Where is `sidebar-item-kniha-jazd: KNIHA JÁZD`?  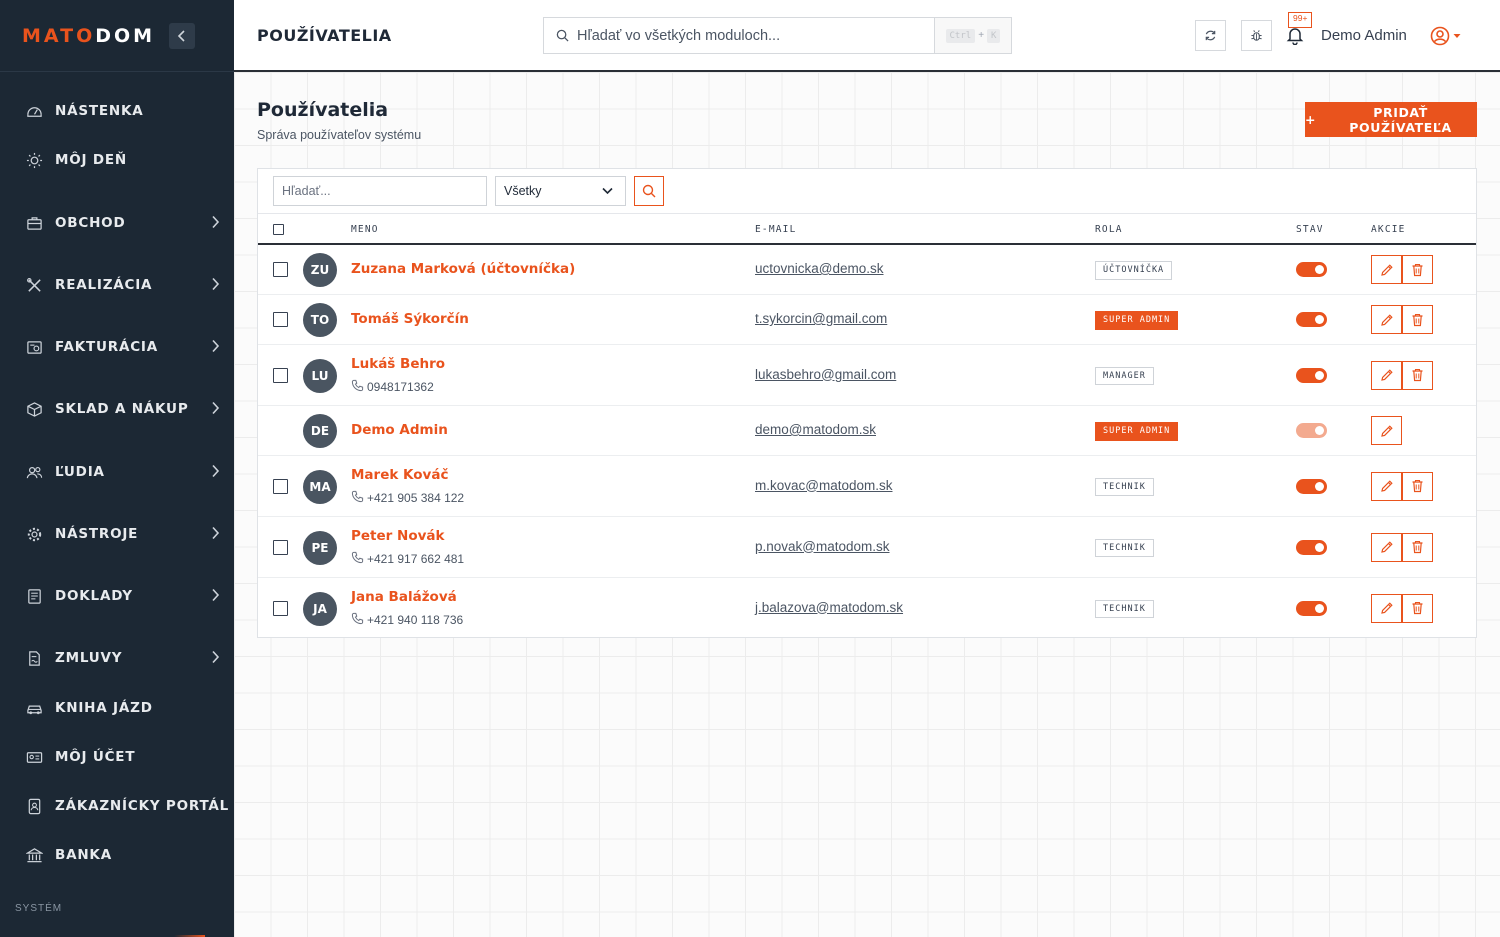 sidebar-item-kniha-jazd: KNIHA JÁZD is located at coordinates (117, 708).